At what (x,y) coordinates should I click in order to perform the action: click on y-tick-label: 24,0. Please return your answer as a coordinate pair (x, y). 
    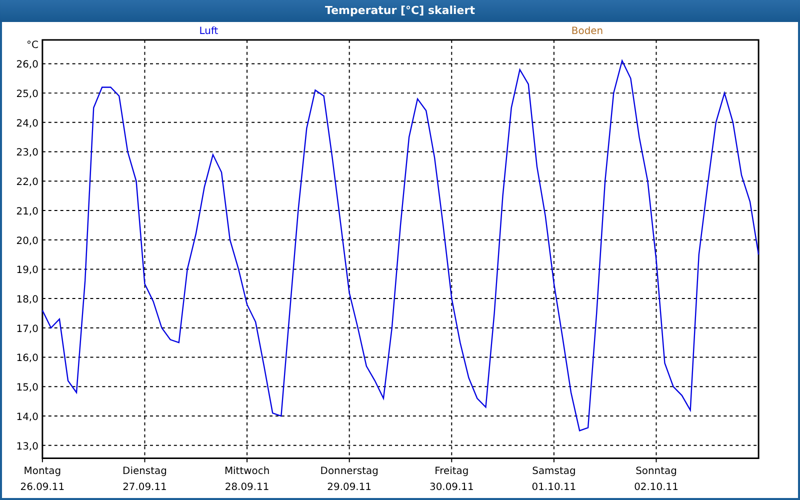
    Looking at the image, I should click on (27, 124).